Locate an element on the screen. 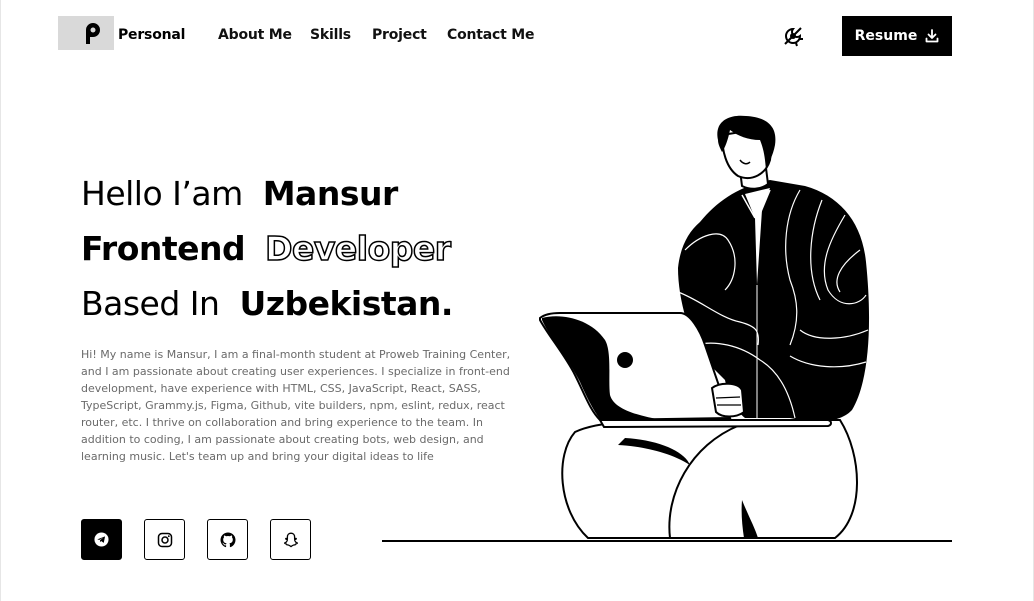 This screenshot has height=601, width=1034. telegram-icon is located at coordinates (101, 539).